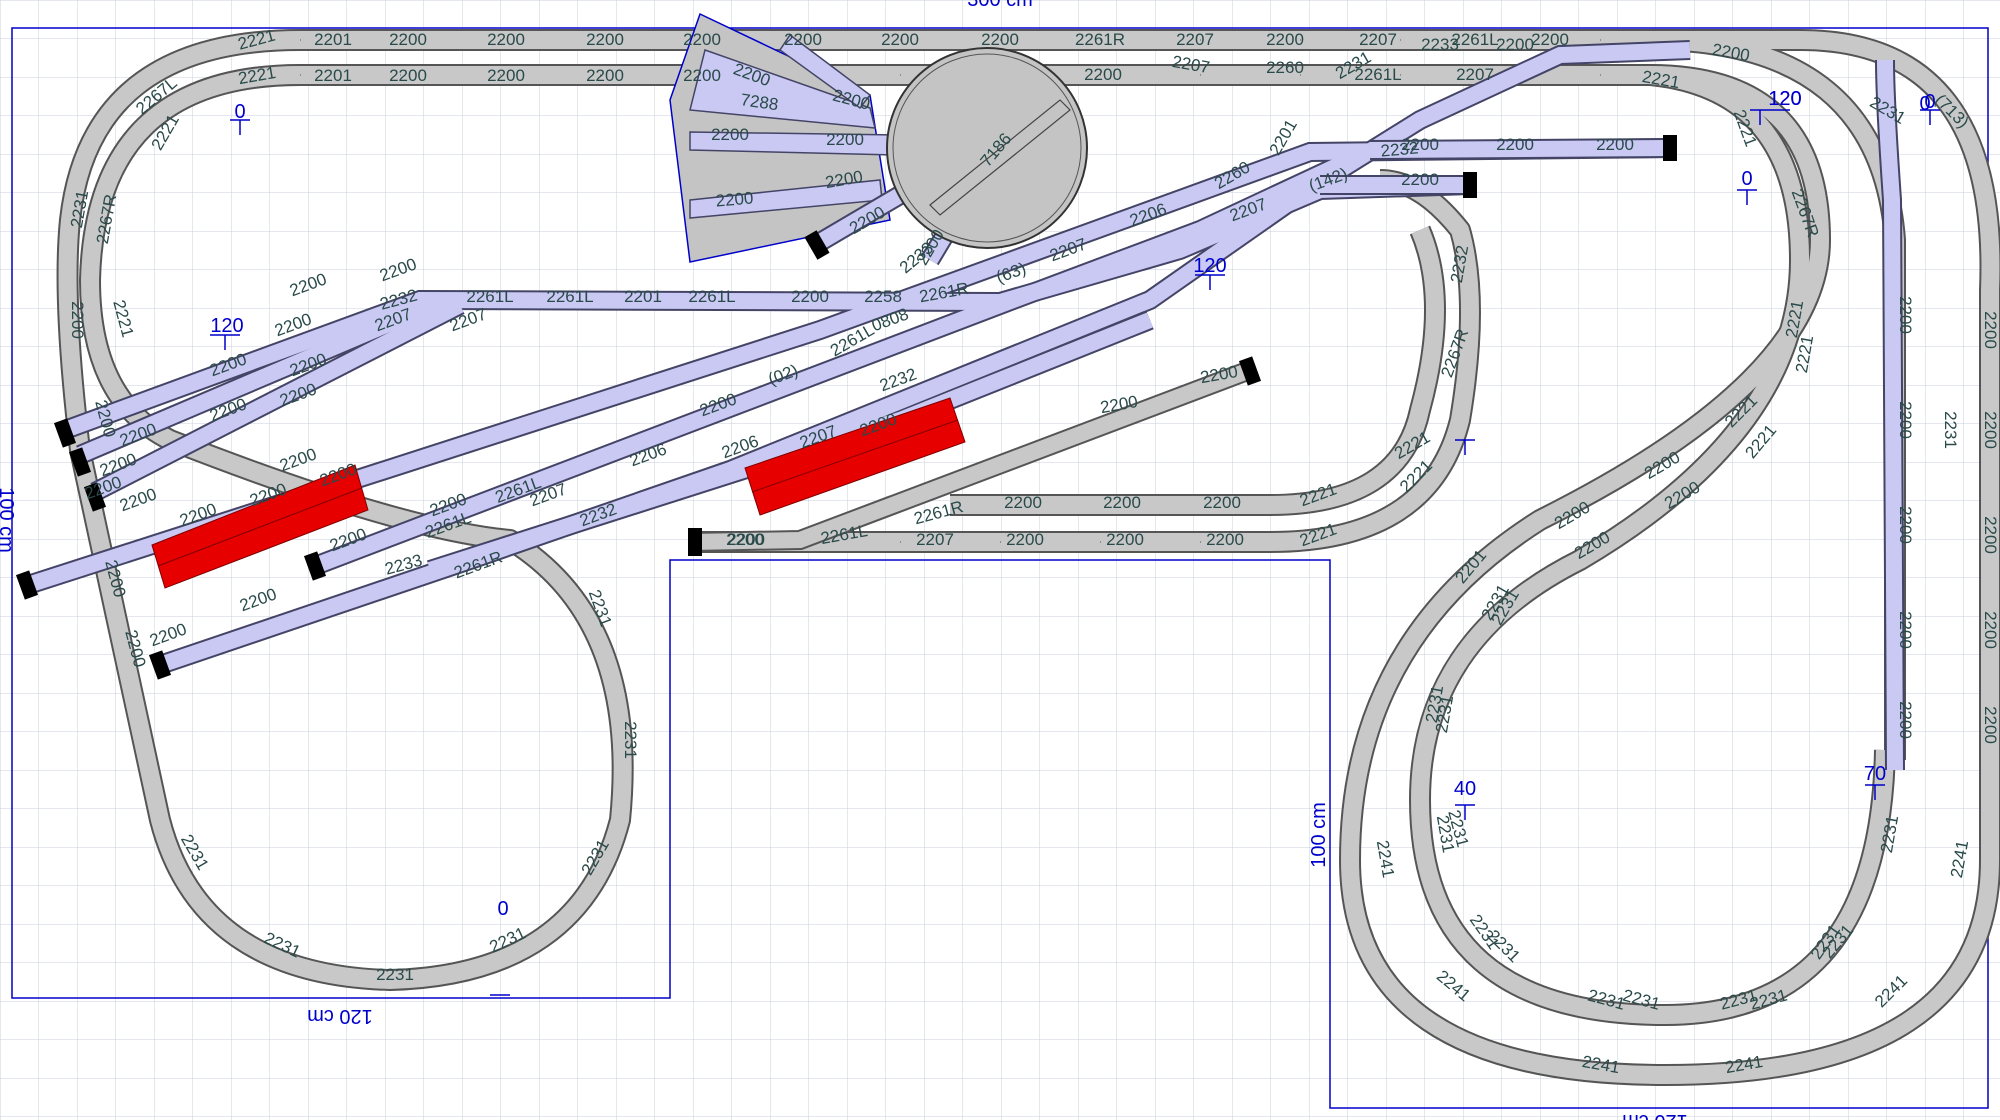 The height and width of the screenshot is (1120, 2000). I want to click on dimension-bottom-right: 120 cm, so click(1655, 1115).